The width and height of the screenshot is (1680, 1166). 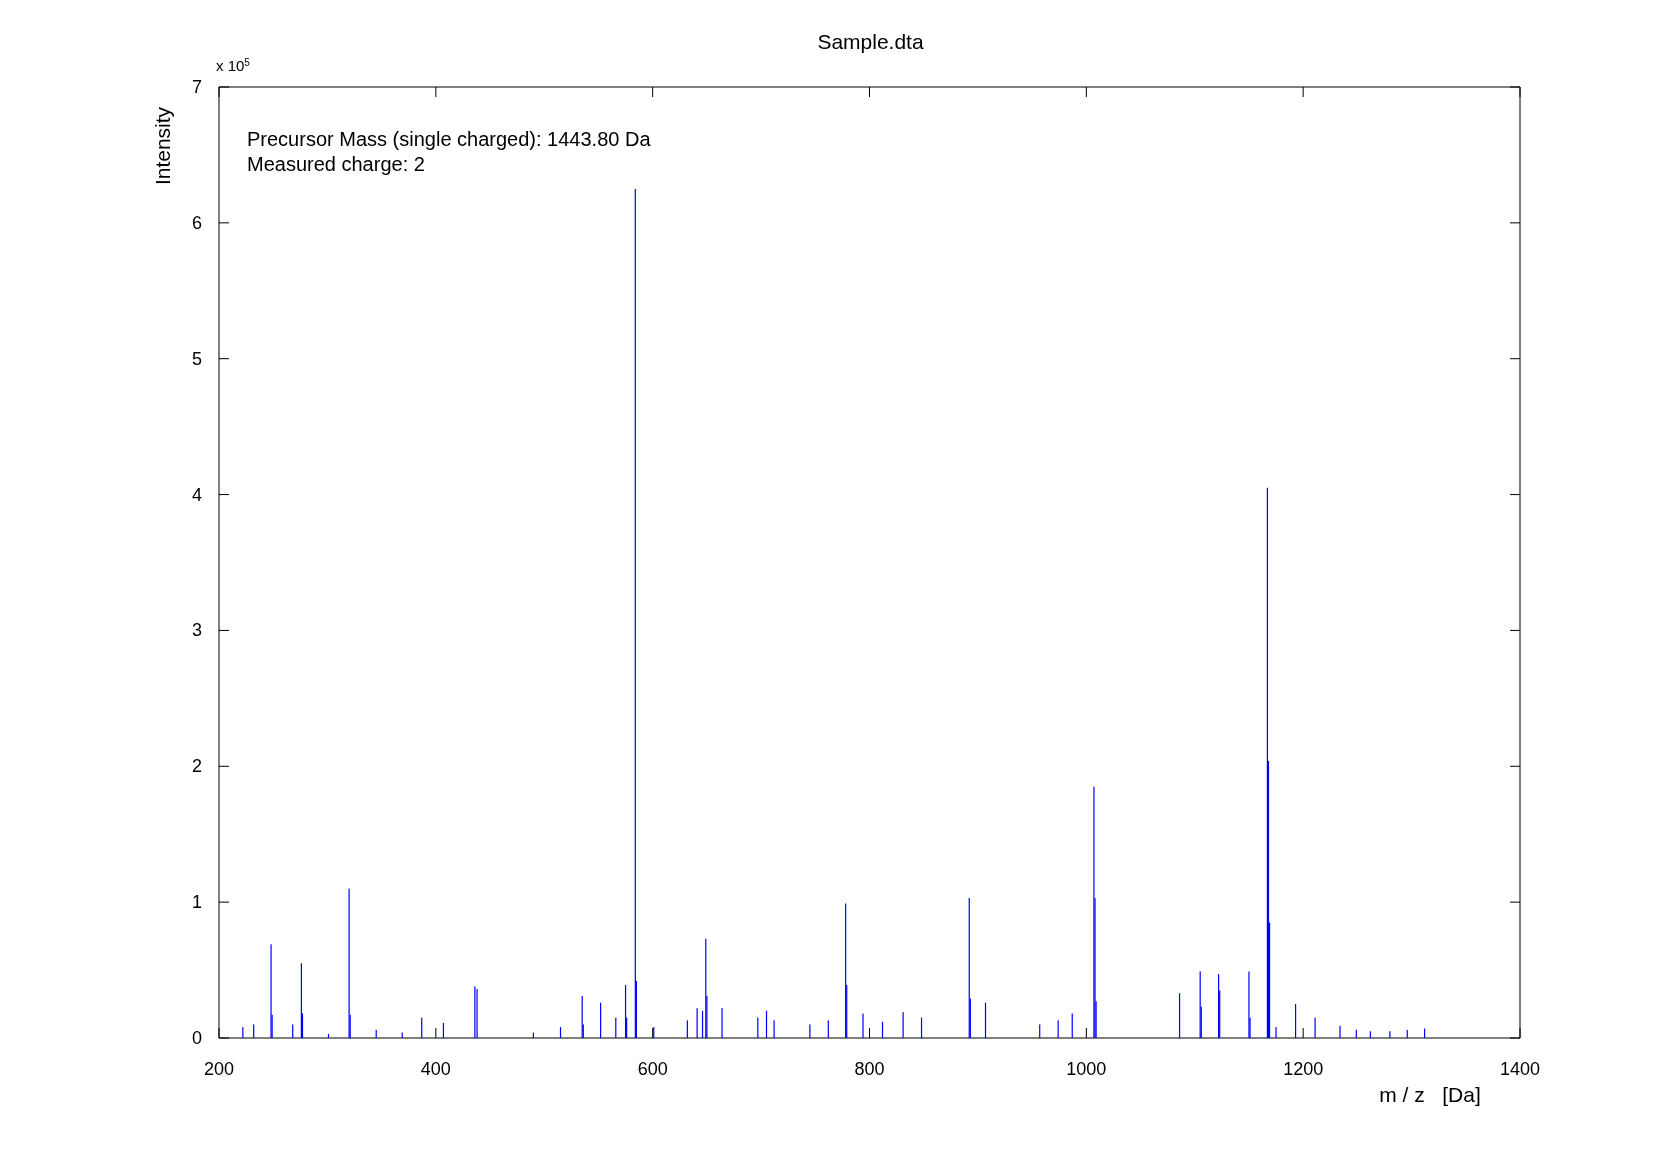 What do you see at coordinates (1303, 1069) in the screenshot?
I see `axis-tick-label: 1200` at bounding box center [1303, 1069].